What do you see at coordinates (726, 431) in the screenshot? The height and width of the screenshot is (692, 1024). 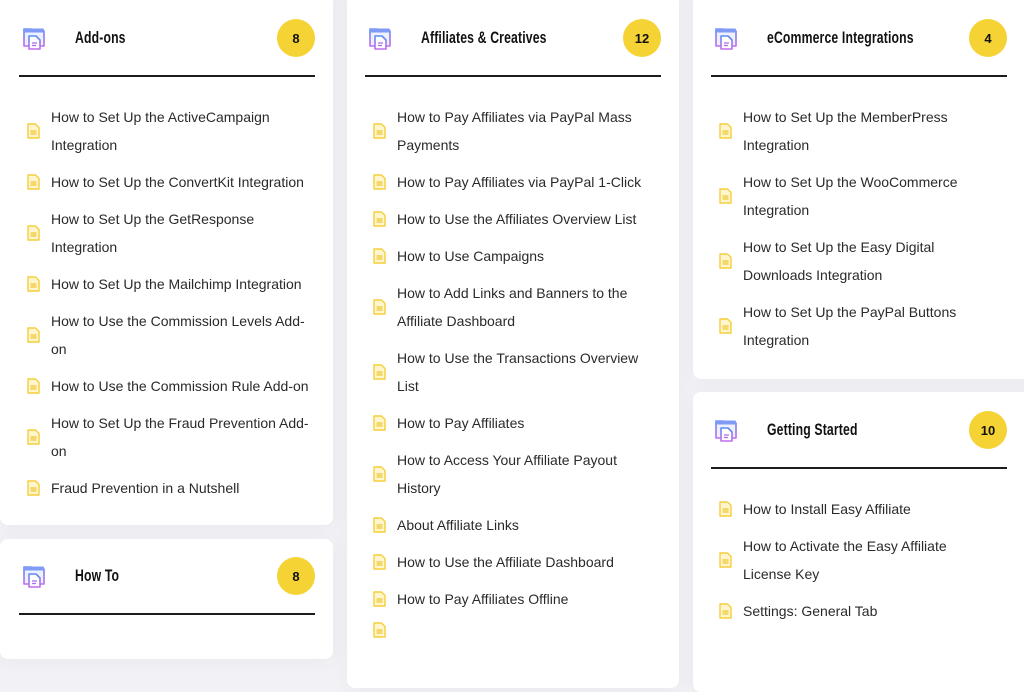 I see `folder-document-icon` at bounding box center [726, 431].